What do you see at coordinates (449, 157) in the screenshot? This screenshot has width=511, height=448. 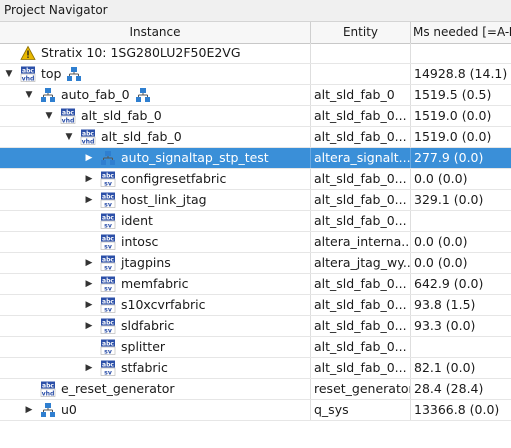 I see `alms-needed-cell: 277.9 (0.0)` at bounding box center [449, 157].